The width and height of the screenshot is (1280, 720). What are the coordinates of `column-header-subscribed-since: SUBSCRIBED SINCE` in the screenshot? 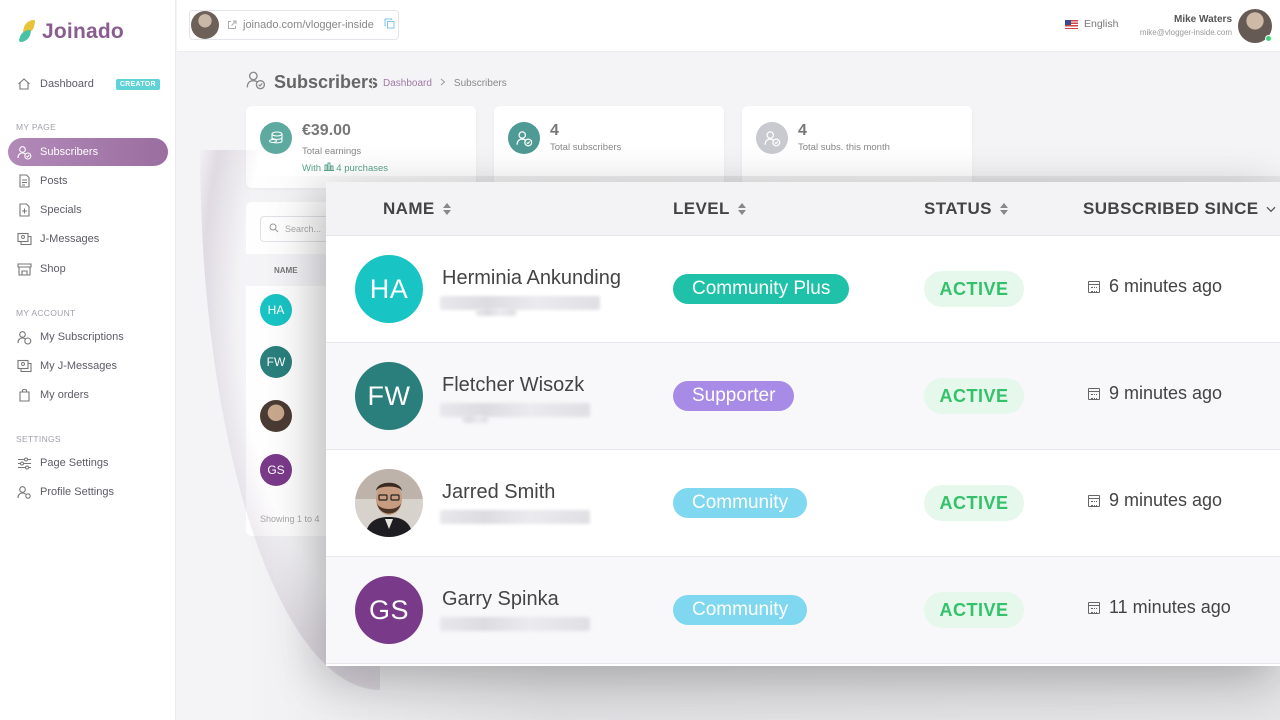 It's located at (1180, 209).